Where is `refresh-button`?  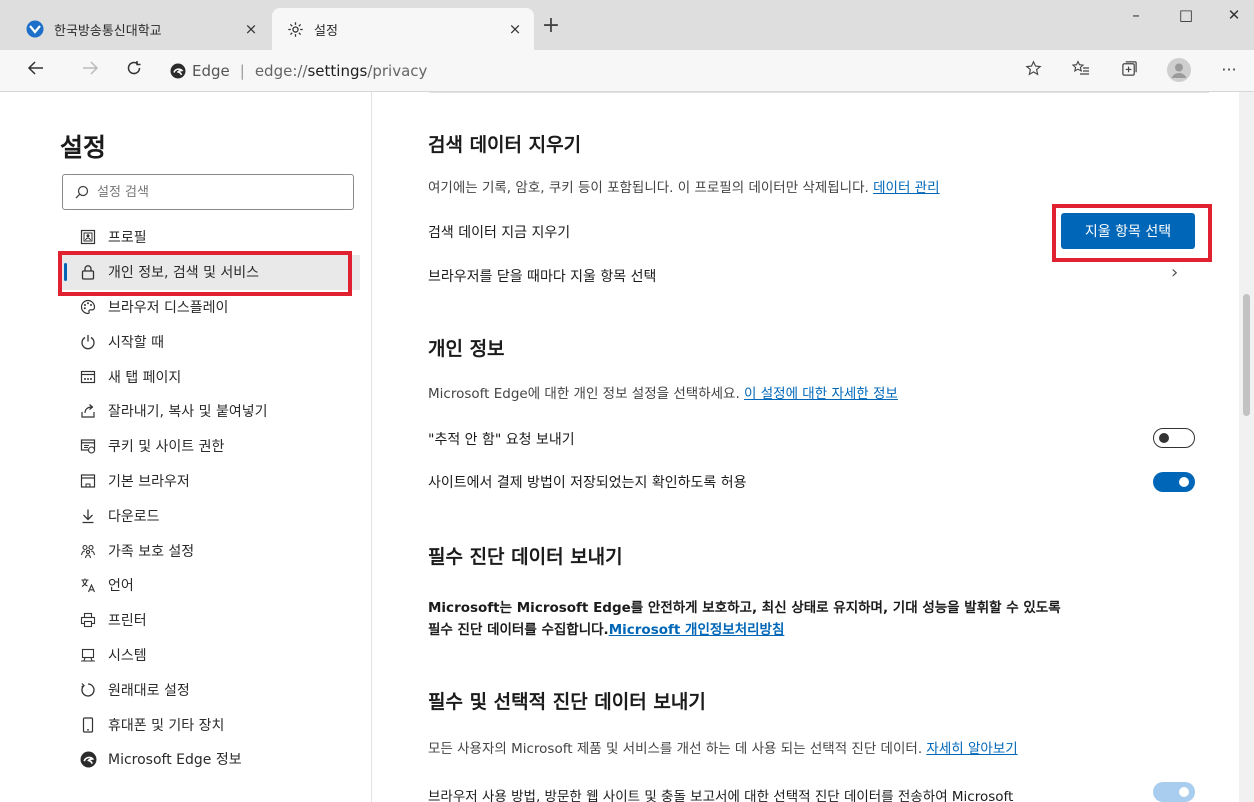 refresh-button is located at coordinates (134, 71).